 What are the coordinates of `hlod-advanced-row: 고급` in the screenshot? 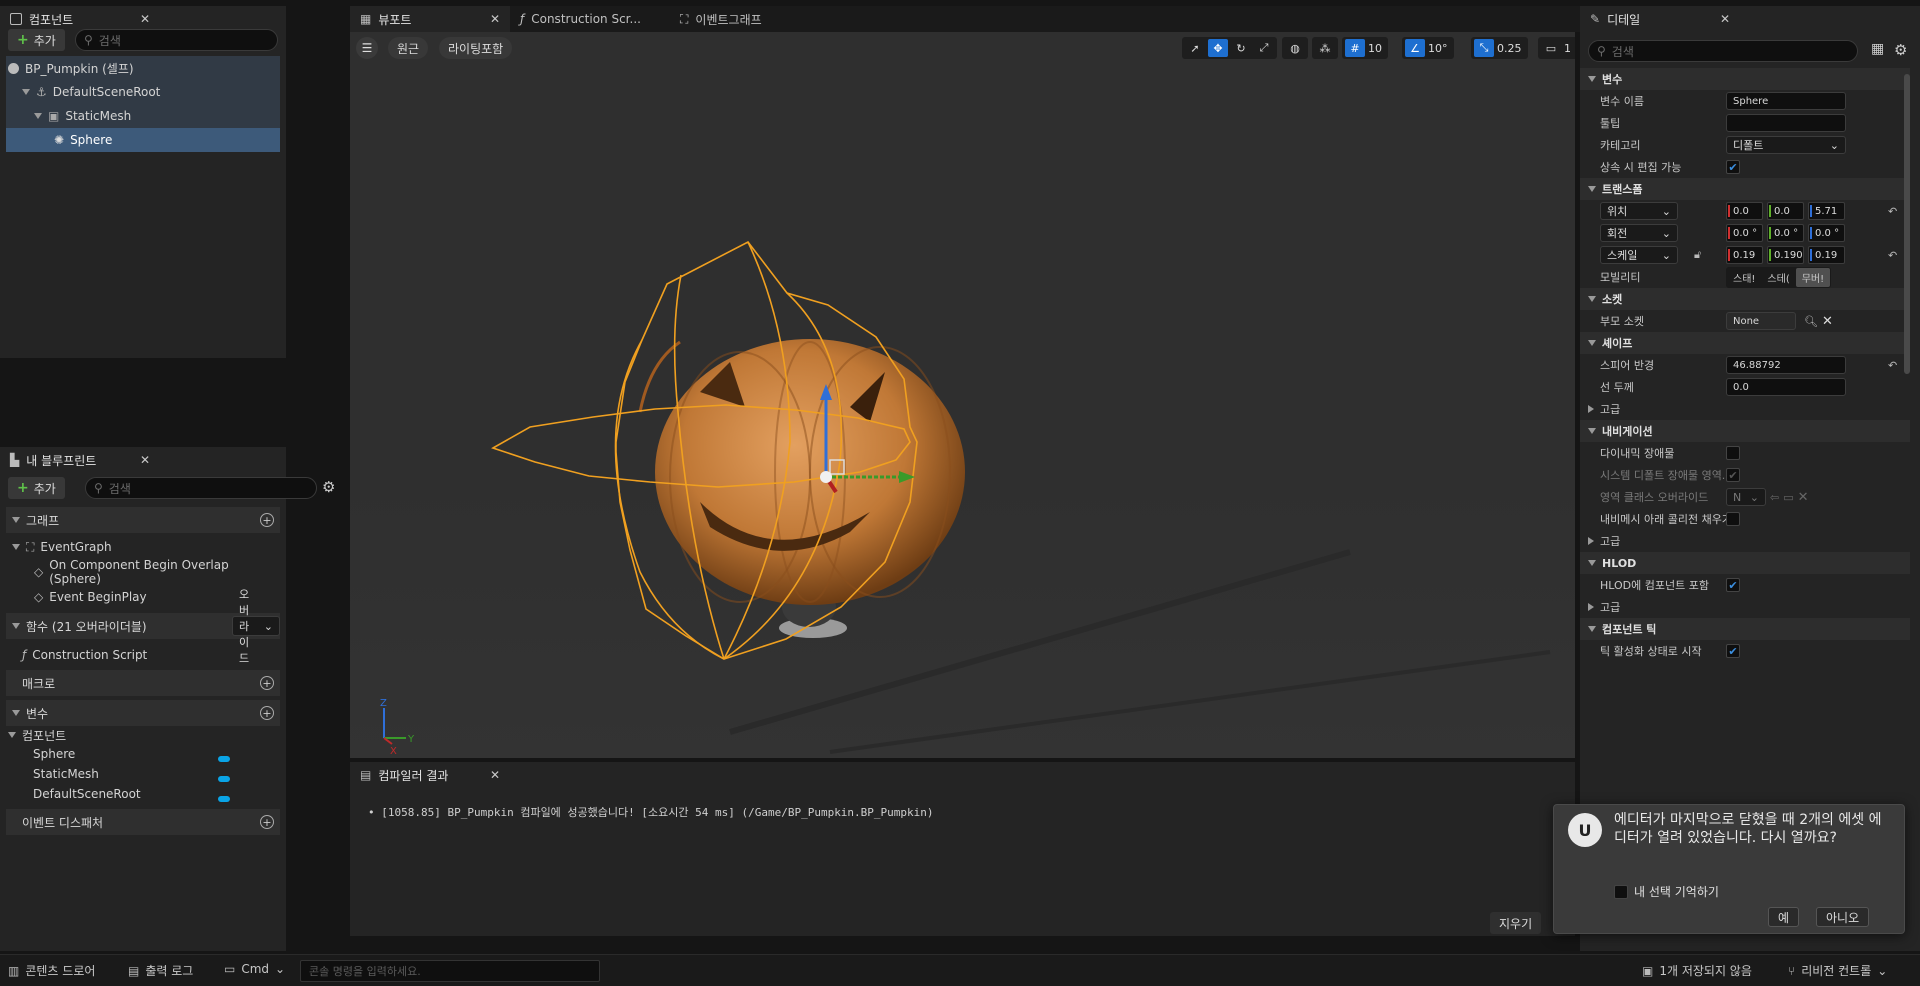 It's located at (1745, 607).